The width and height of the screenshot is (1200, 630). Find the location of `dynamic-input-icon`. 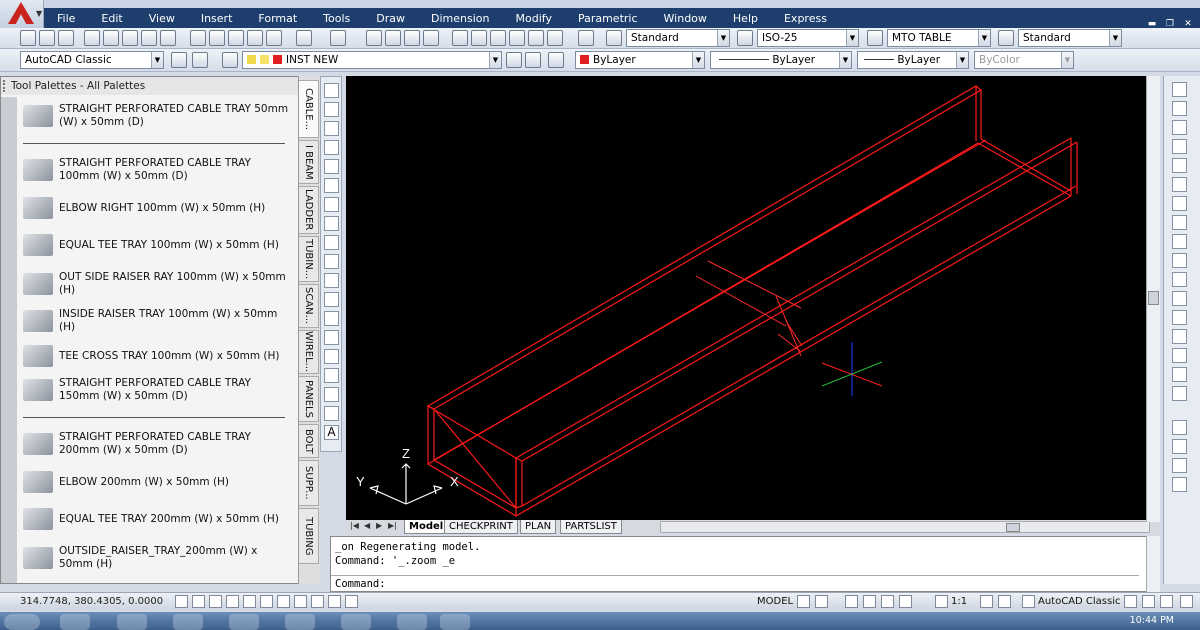

dynamic-input-icon is located at coordinates (317, 601).